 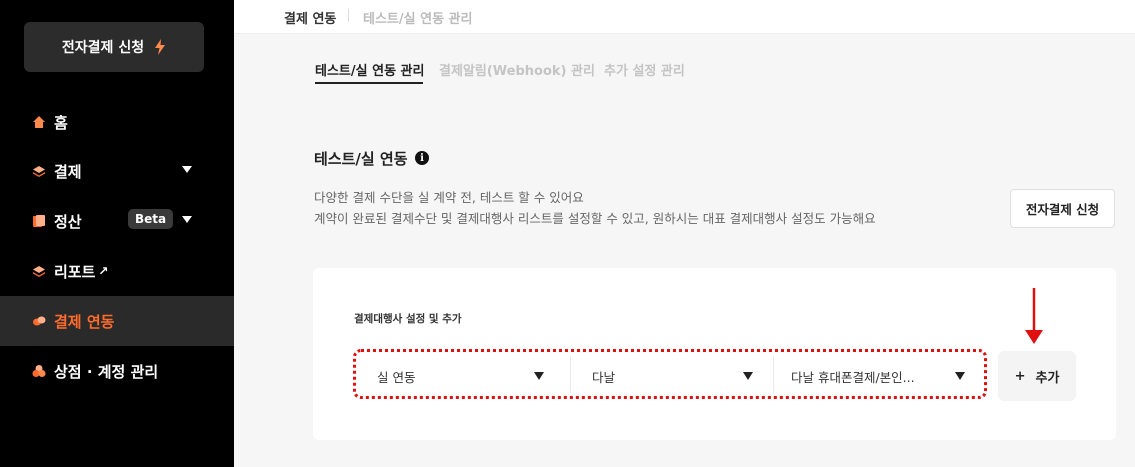 I want to click on add-button: + 추가, so click(x=1037, y=376).